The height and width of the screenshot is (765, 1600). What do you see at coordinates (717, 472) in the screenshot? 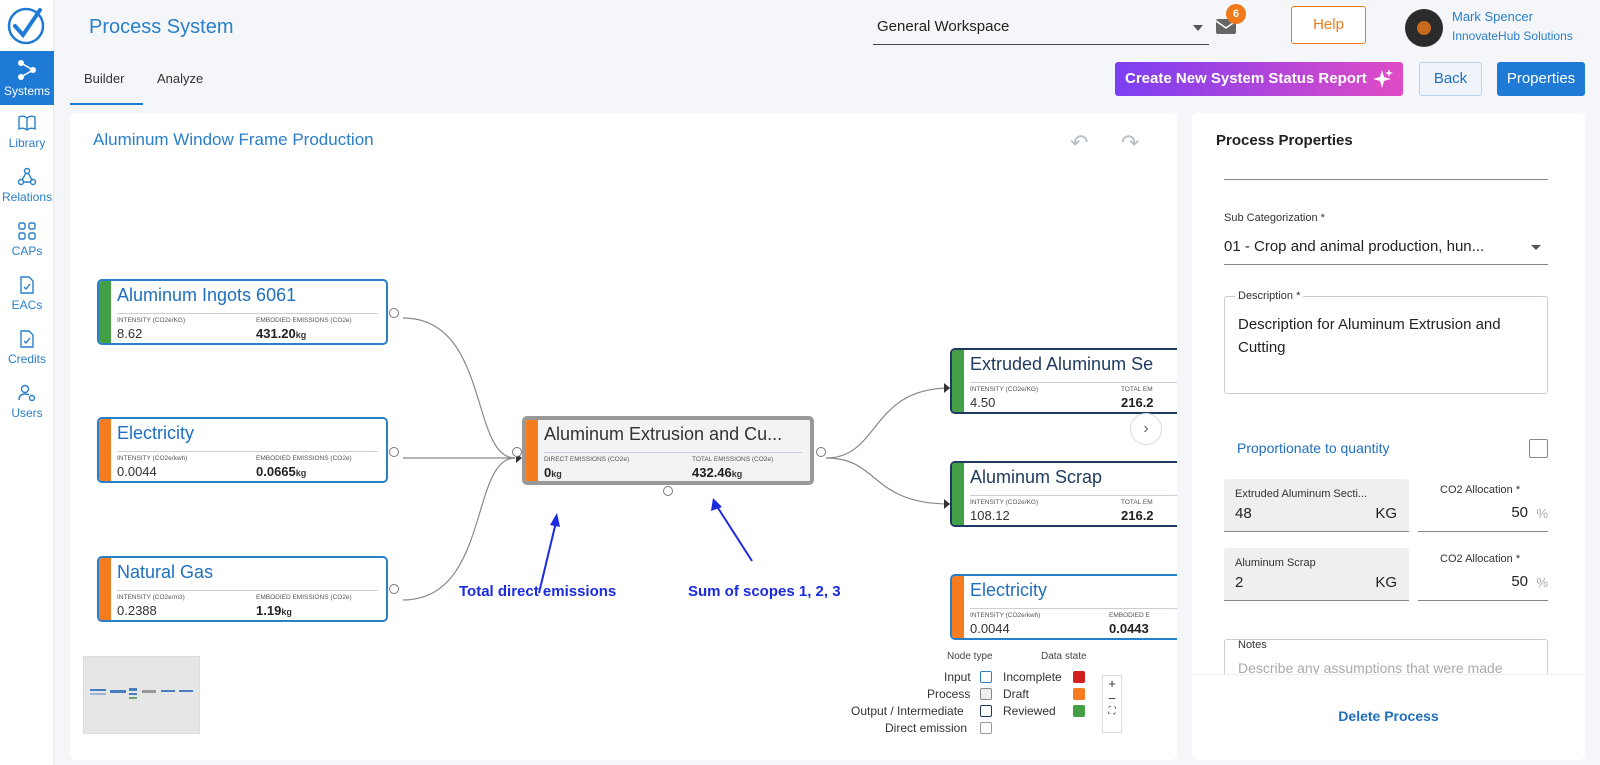
I see `node-value: 432.46kg` at bounding box center [717, 472].